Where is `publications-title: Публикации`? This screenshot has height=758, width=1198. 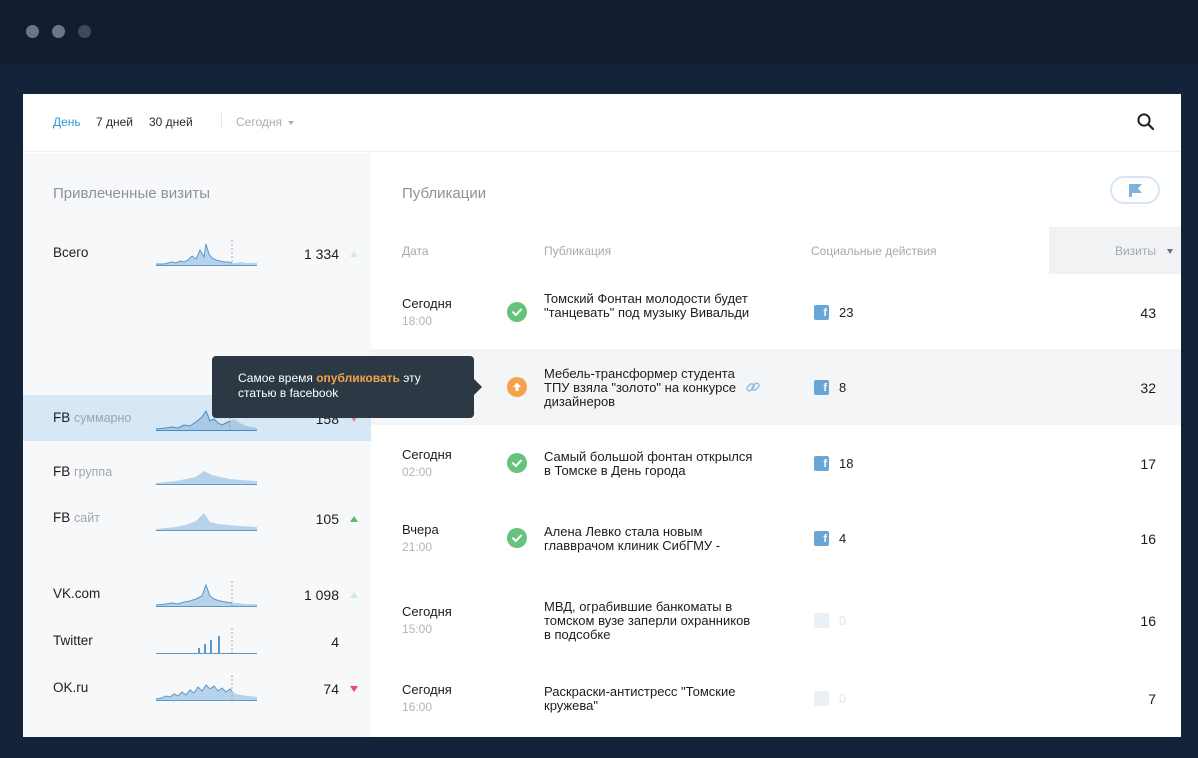
publications-title: Публикации is located at coordinates (444, 193).